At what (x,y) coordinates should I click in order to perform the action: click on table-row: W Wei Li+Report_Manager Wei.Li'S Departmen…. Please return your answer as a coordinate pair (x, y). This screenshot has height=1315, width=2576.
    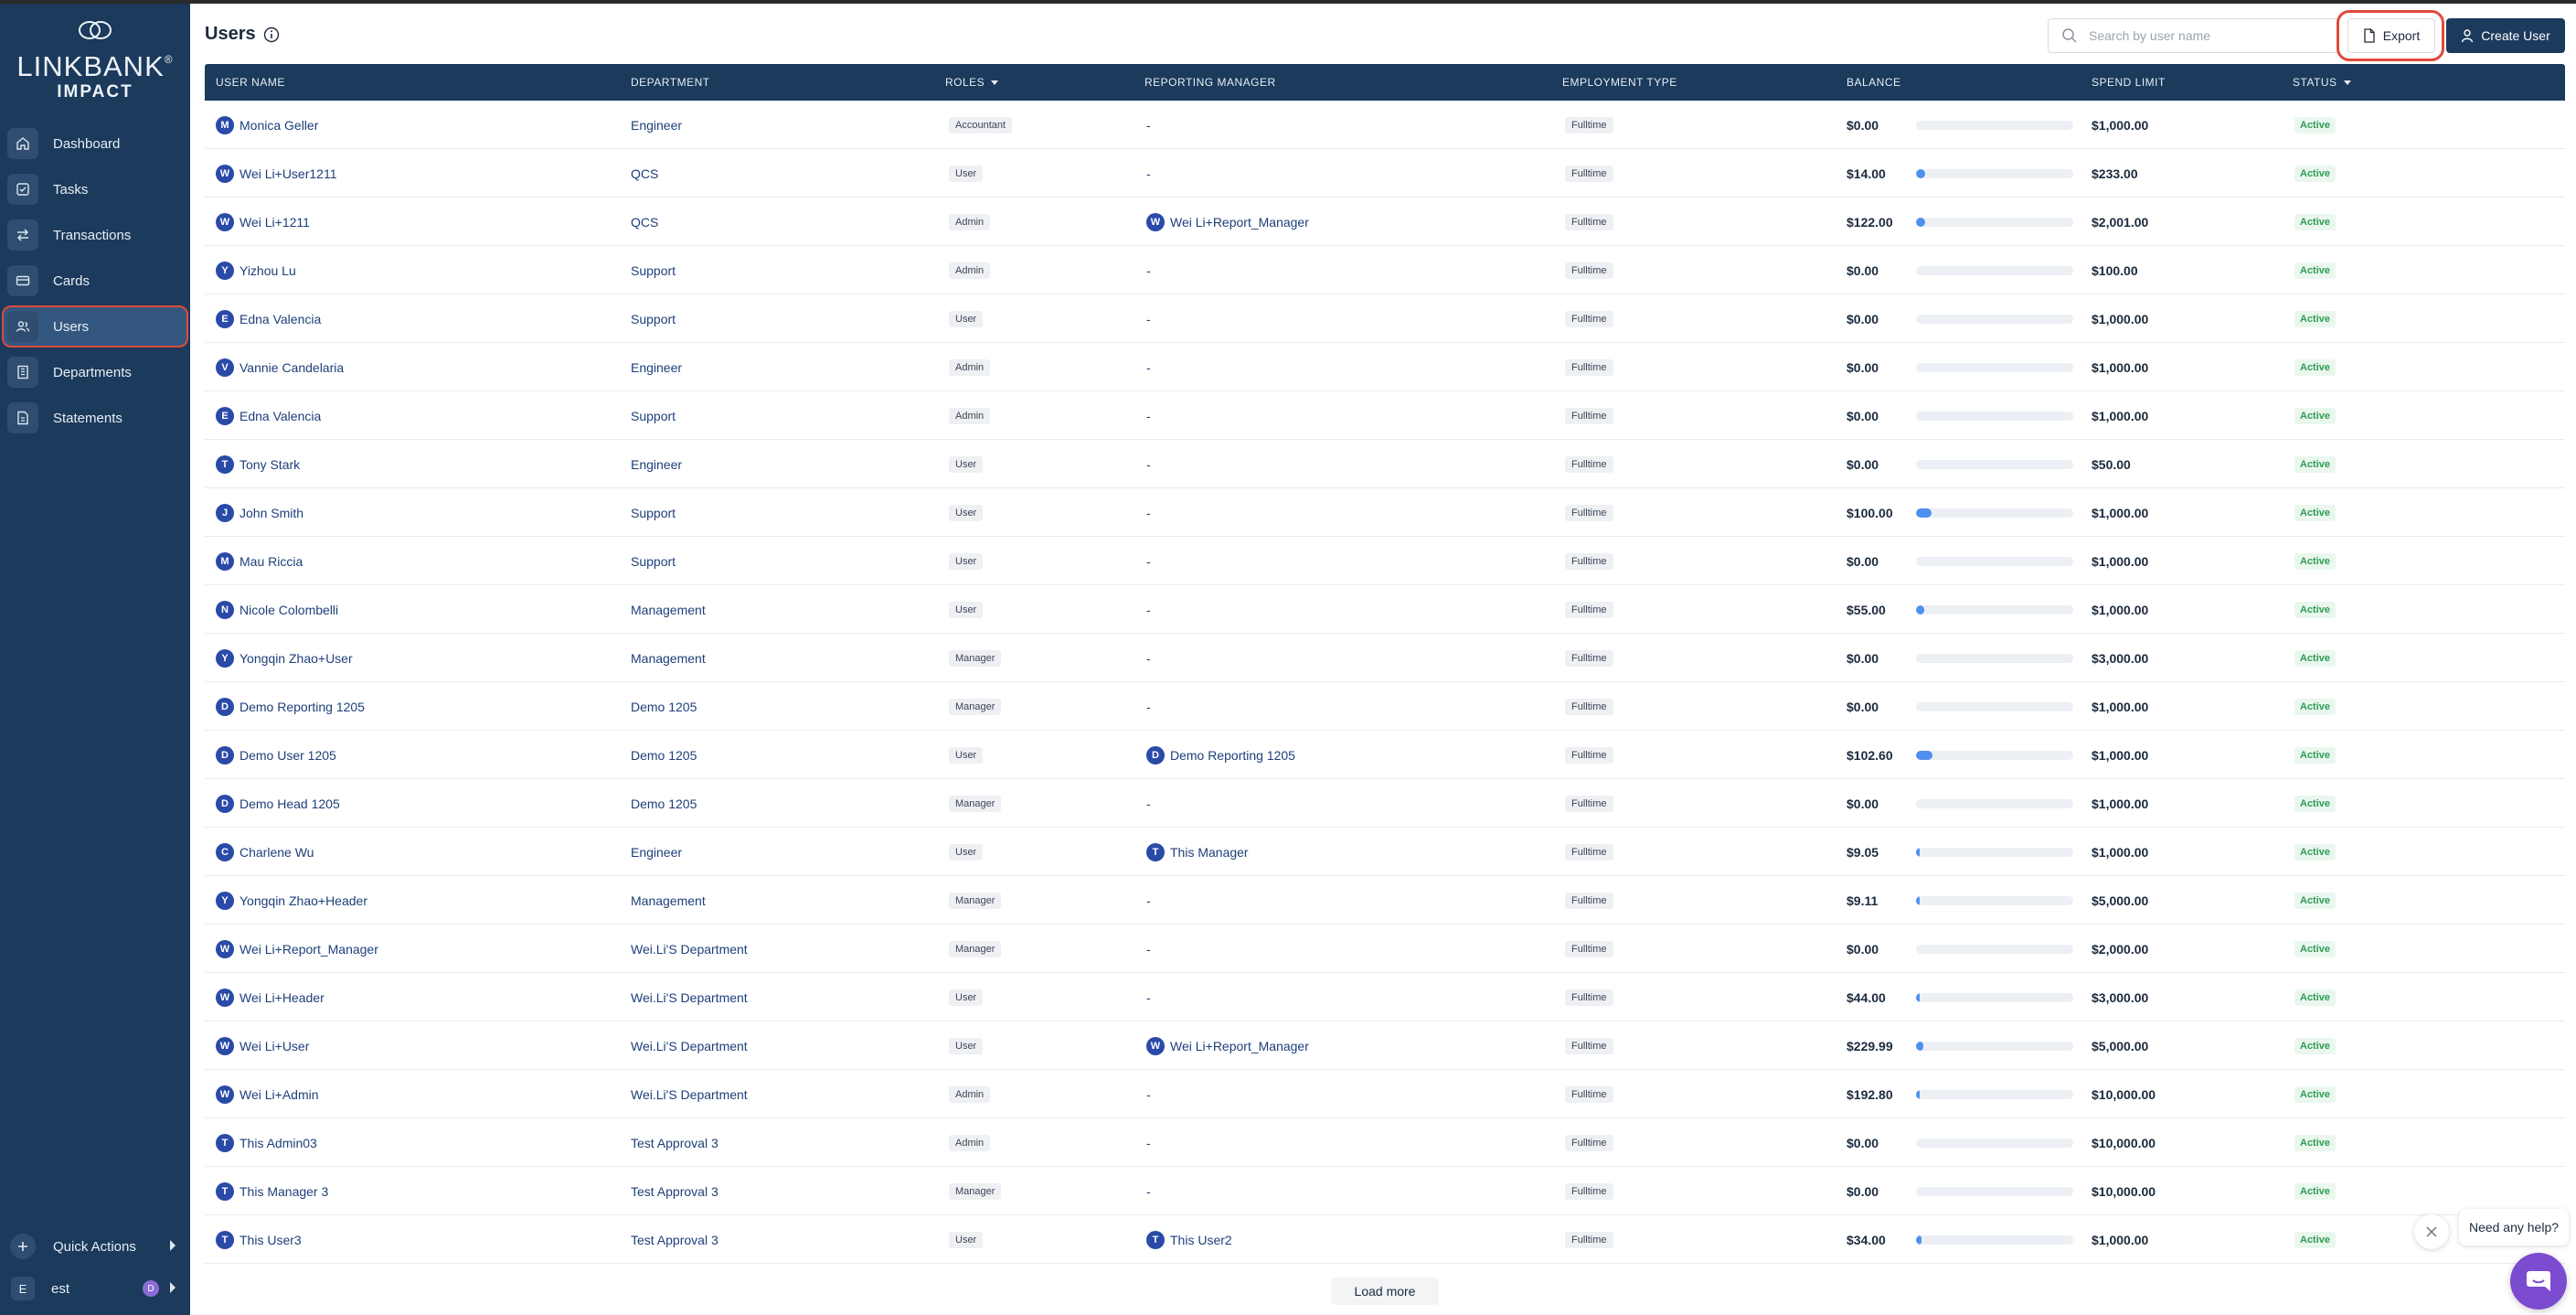
    Looking at the image, I should click on (1385, 949).